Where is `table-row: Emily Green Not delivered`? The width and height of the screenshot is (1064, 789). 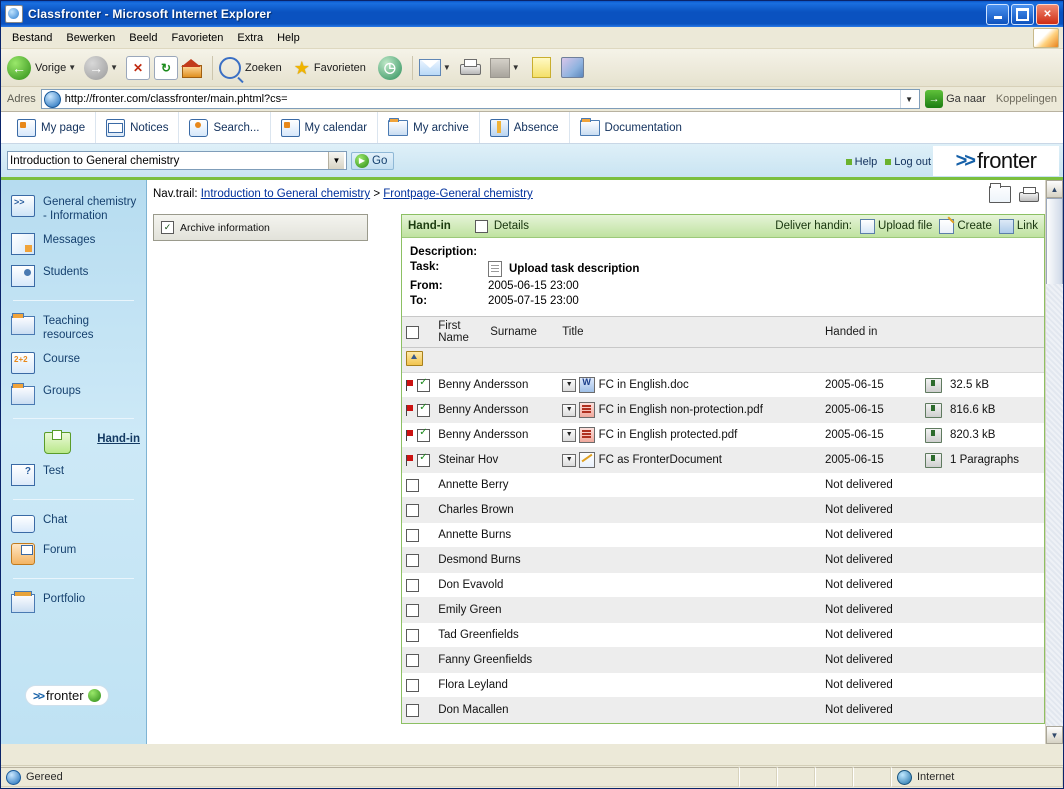
table-row: Emily Green Not delivered is located at coordinates (723, 610).